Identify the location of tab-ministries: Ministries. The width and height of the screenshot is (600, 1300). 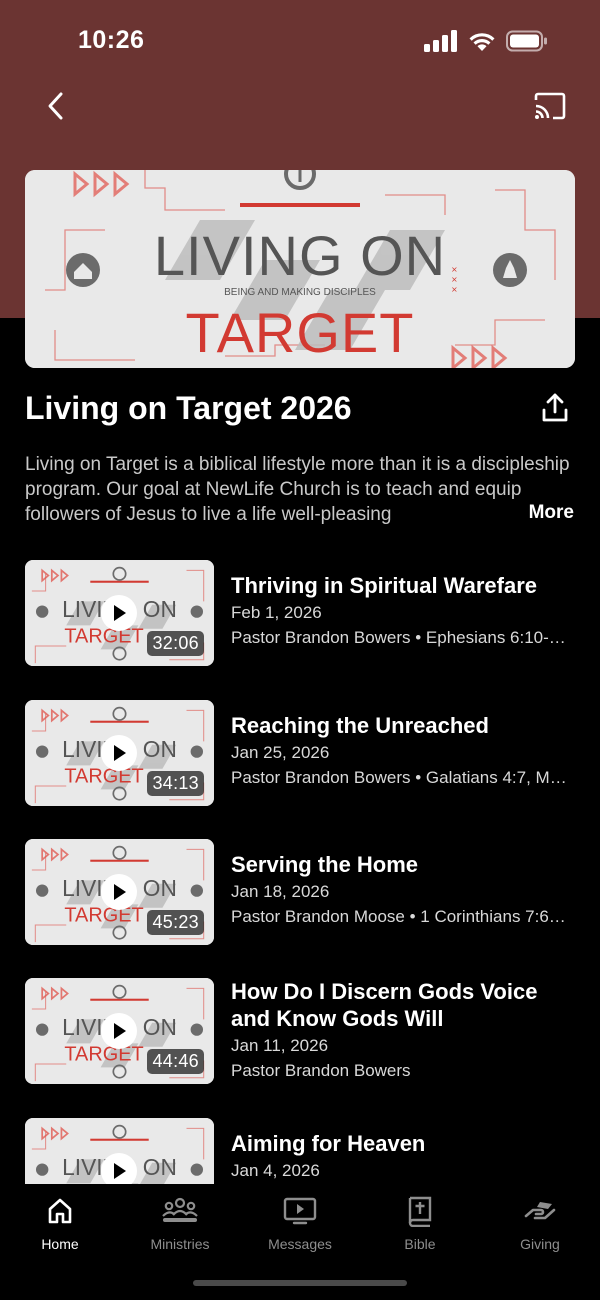
(180, 1226).